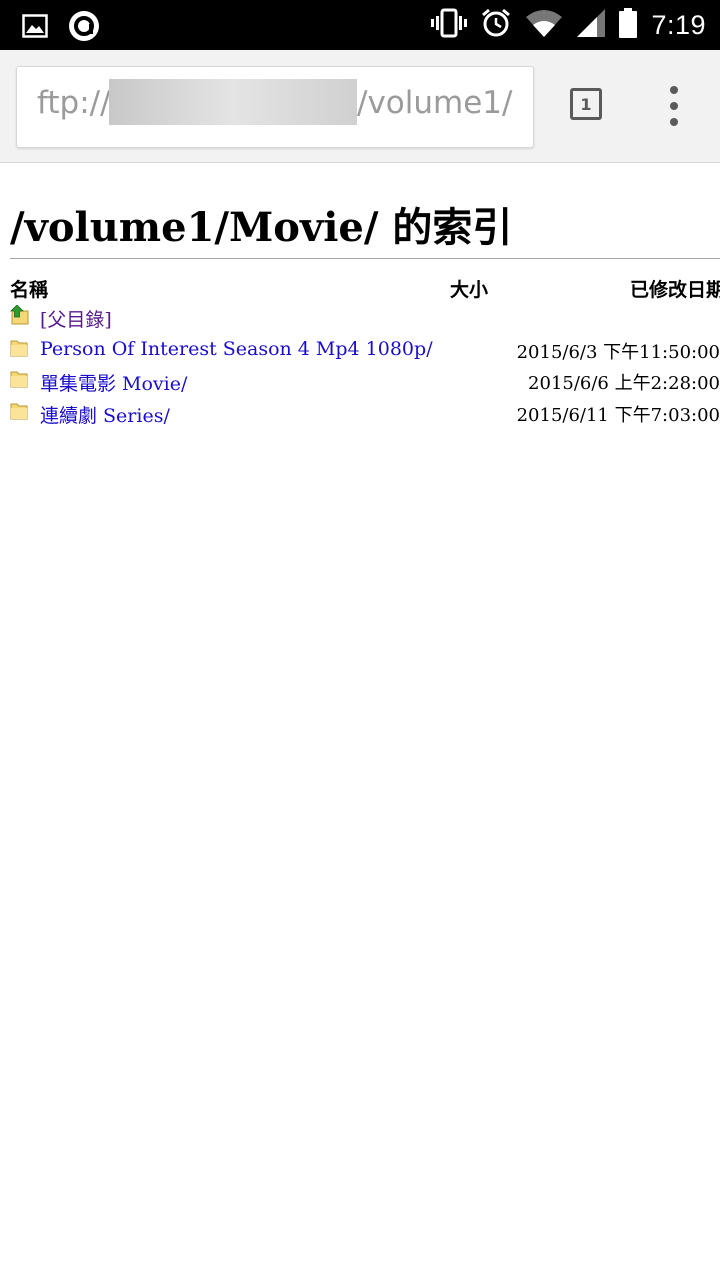 The image size is (720, 1280). Describe the element at coordinates (469, 288) in the screenshot. I see `column-header-size: 大小` at that location.